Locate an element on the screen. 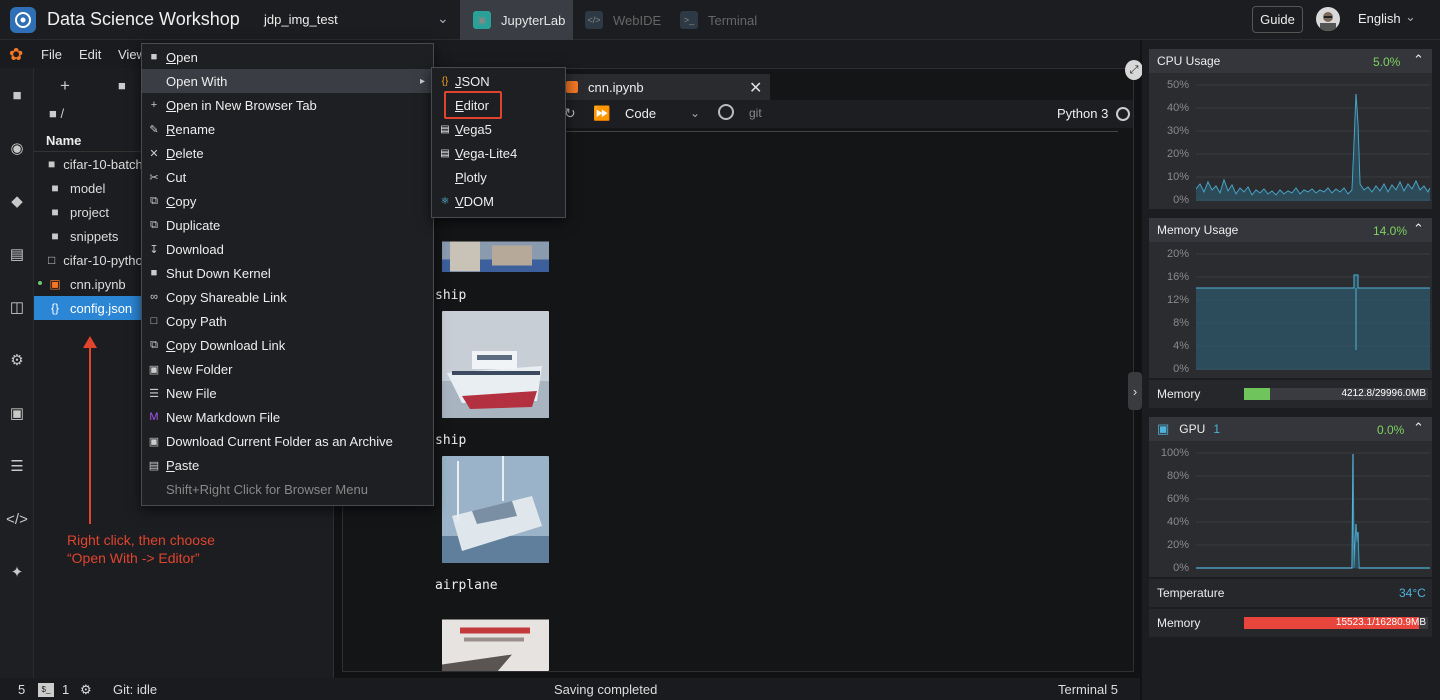  breadcrumb: ■ / is located at coordinates (56, 113).